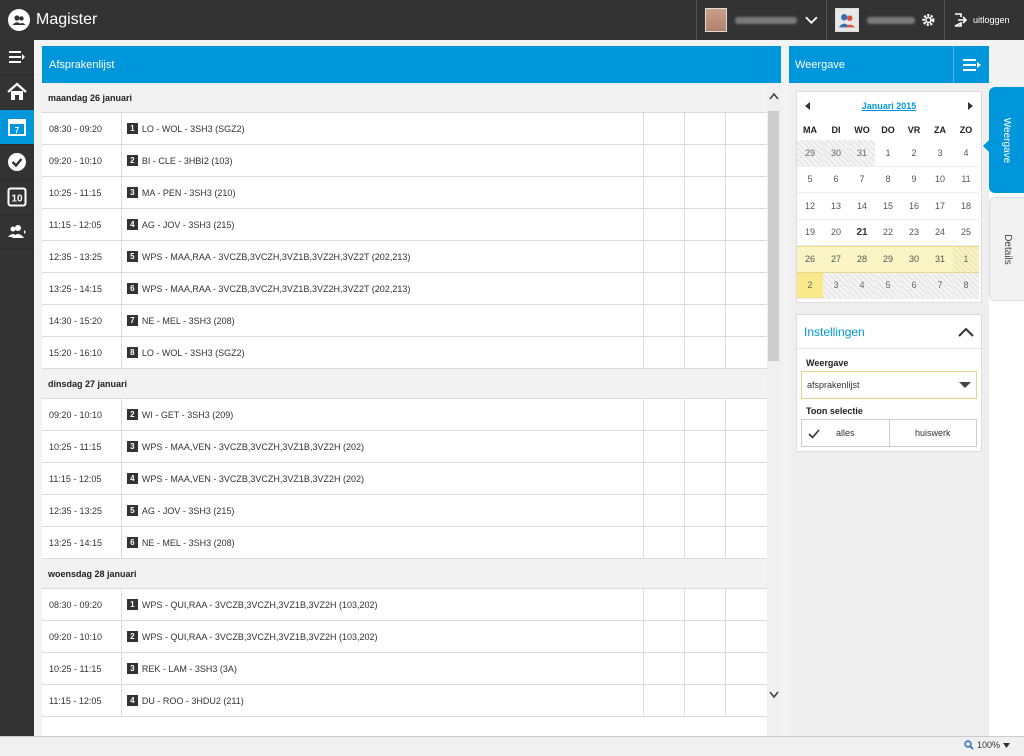 This screenshot has height=756, width=1024. I want to click on zoom-control: 100%, so click(987, 745).